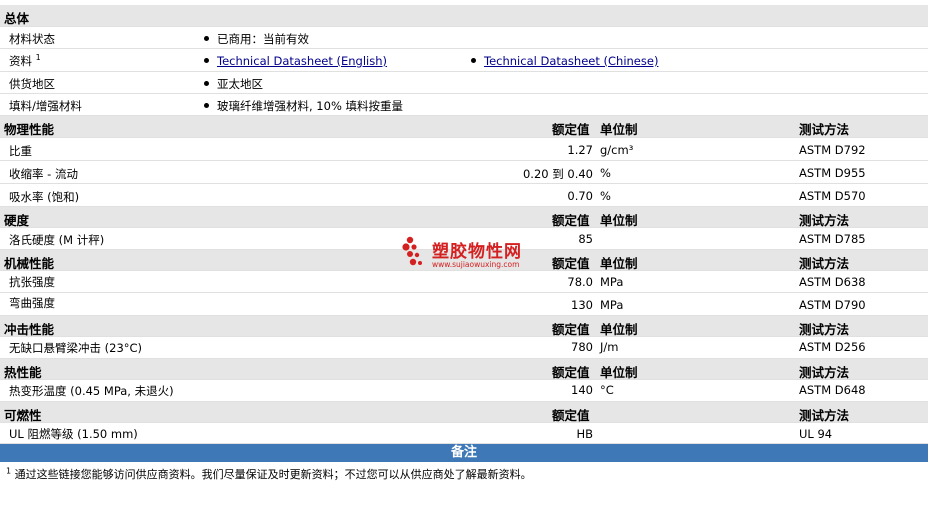  I want to click on table-row: 比重 1.27 g/cm³ ASTM D792, so click(464, 149).